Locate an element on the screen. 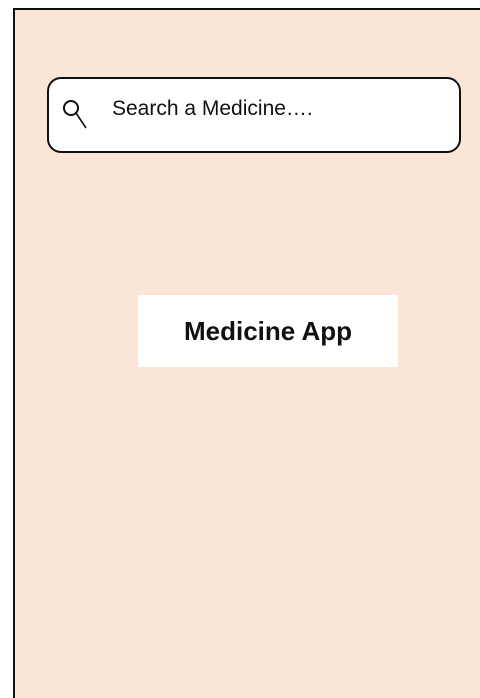 Image resolution: width=480 pixels, height=698 pixels. title-card: Medicine App is located at coordinates (268, 331).